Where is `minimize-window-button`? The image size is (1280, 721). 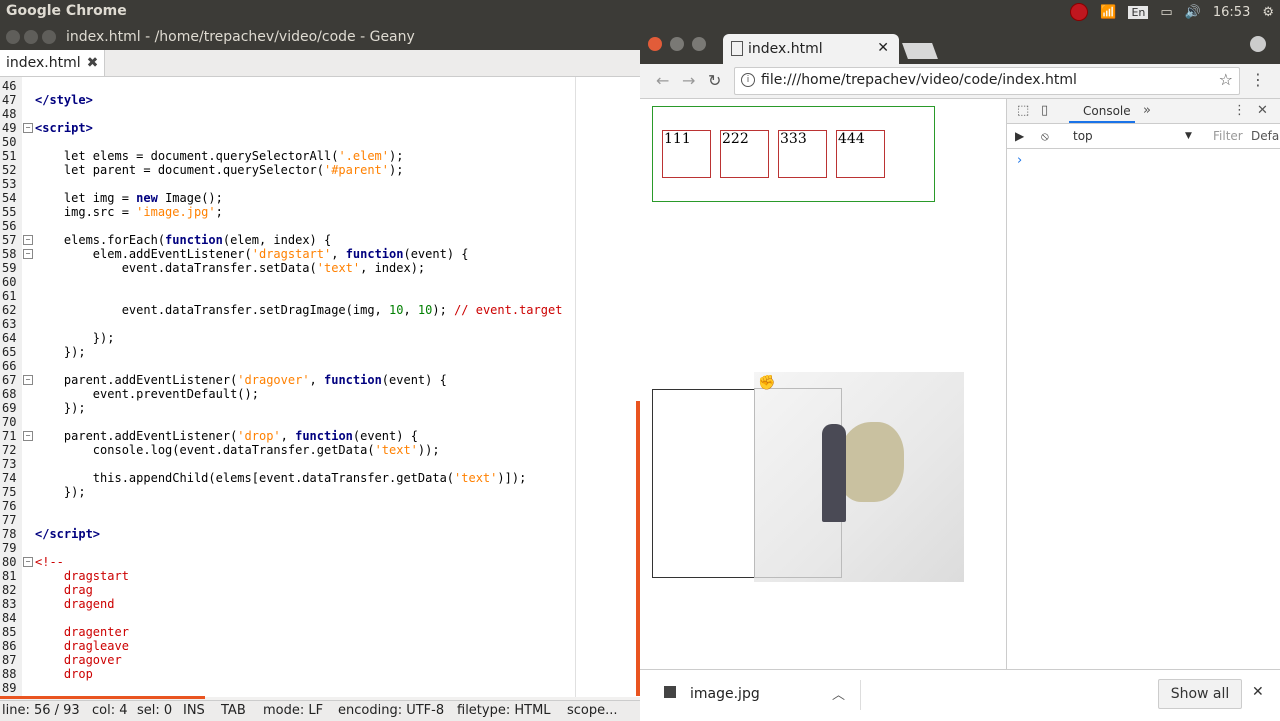 minimize-window-button is located at coordinates (31, 37).